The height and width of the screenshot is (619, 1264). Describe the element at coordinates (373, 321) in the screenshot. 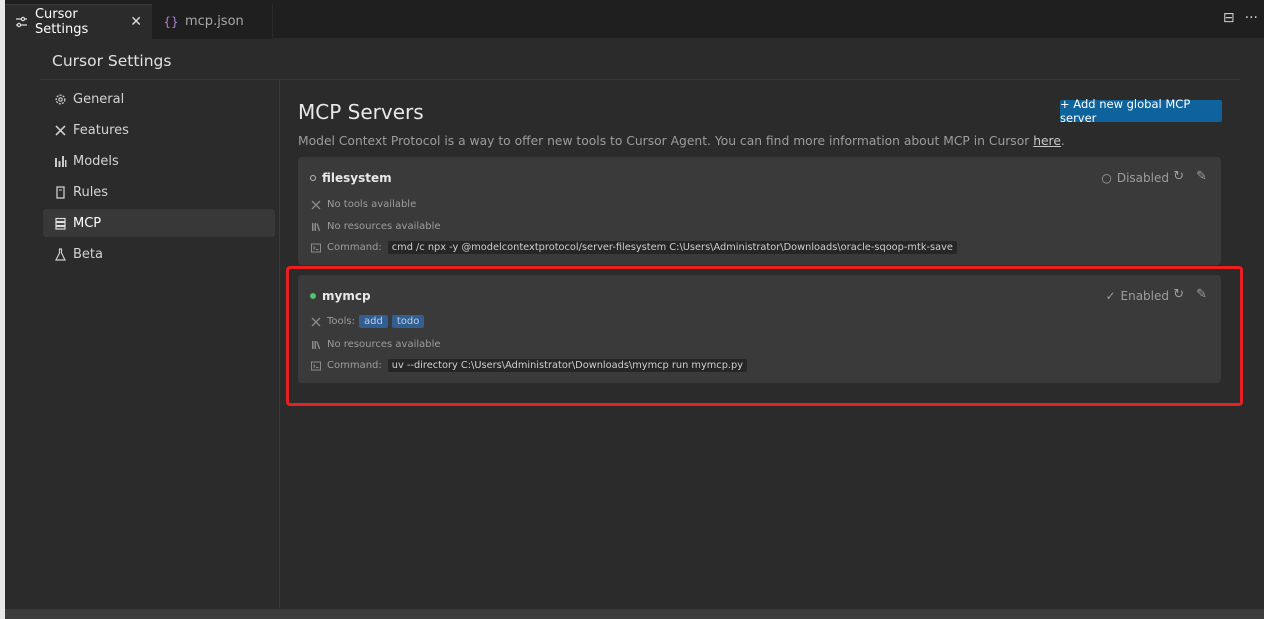

I see `tool-tag-add: add` at that location.